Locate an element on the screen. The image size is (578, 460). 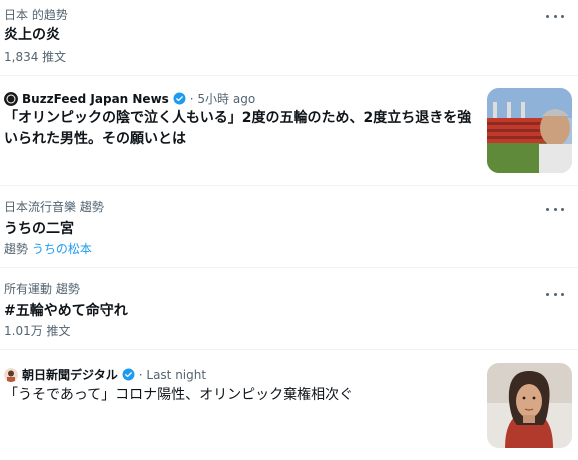
trend-tweet-count: 1,834 推文 is located at coordinates (35, 57).